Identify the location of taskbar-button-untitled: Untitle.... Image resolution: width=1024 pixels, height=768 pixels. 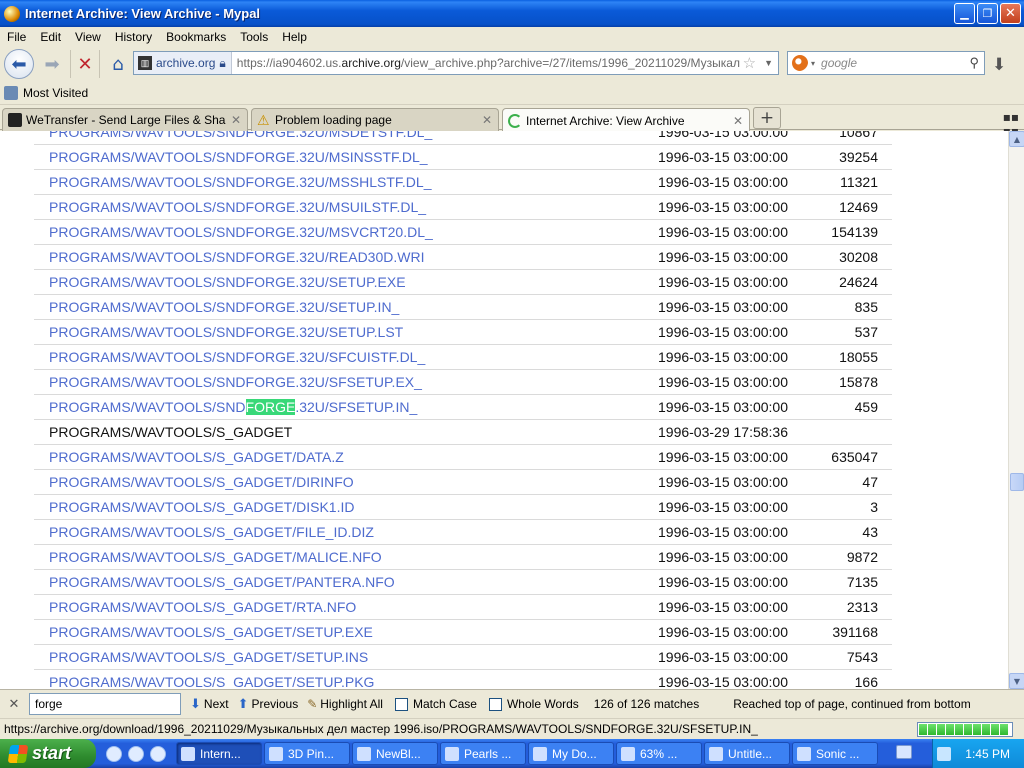
(747, 753).